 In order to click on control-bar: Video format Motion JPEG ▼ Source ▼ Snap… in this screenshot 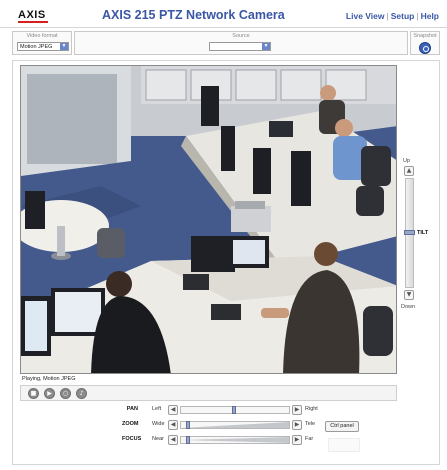, I will do `click(226, 43)`.